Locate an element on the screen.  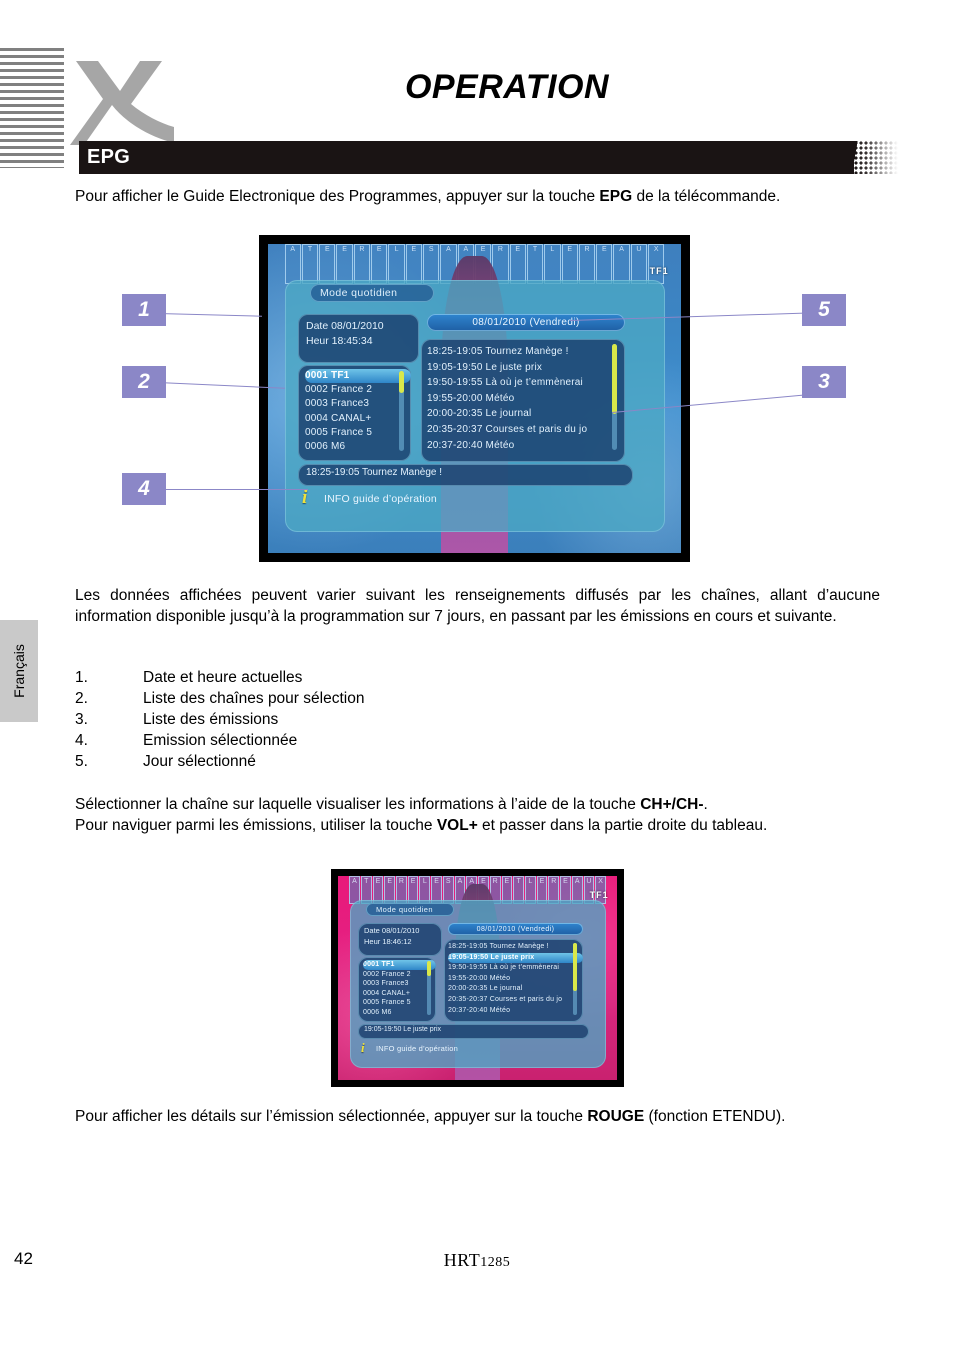
footer-model-main: HRT is located at coordinates (462, 1260).